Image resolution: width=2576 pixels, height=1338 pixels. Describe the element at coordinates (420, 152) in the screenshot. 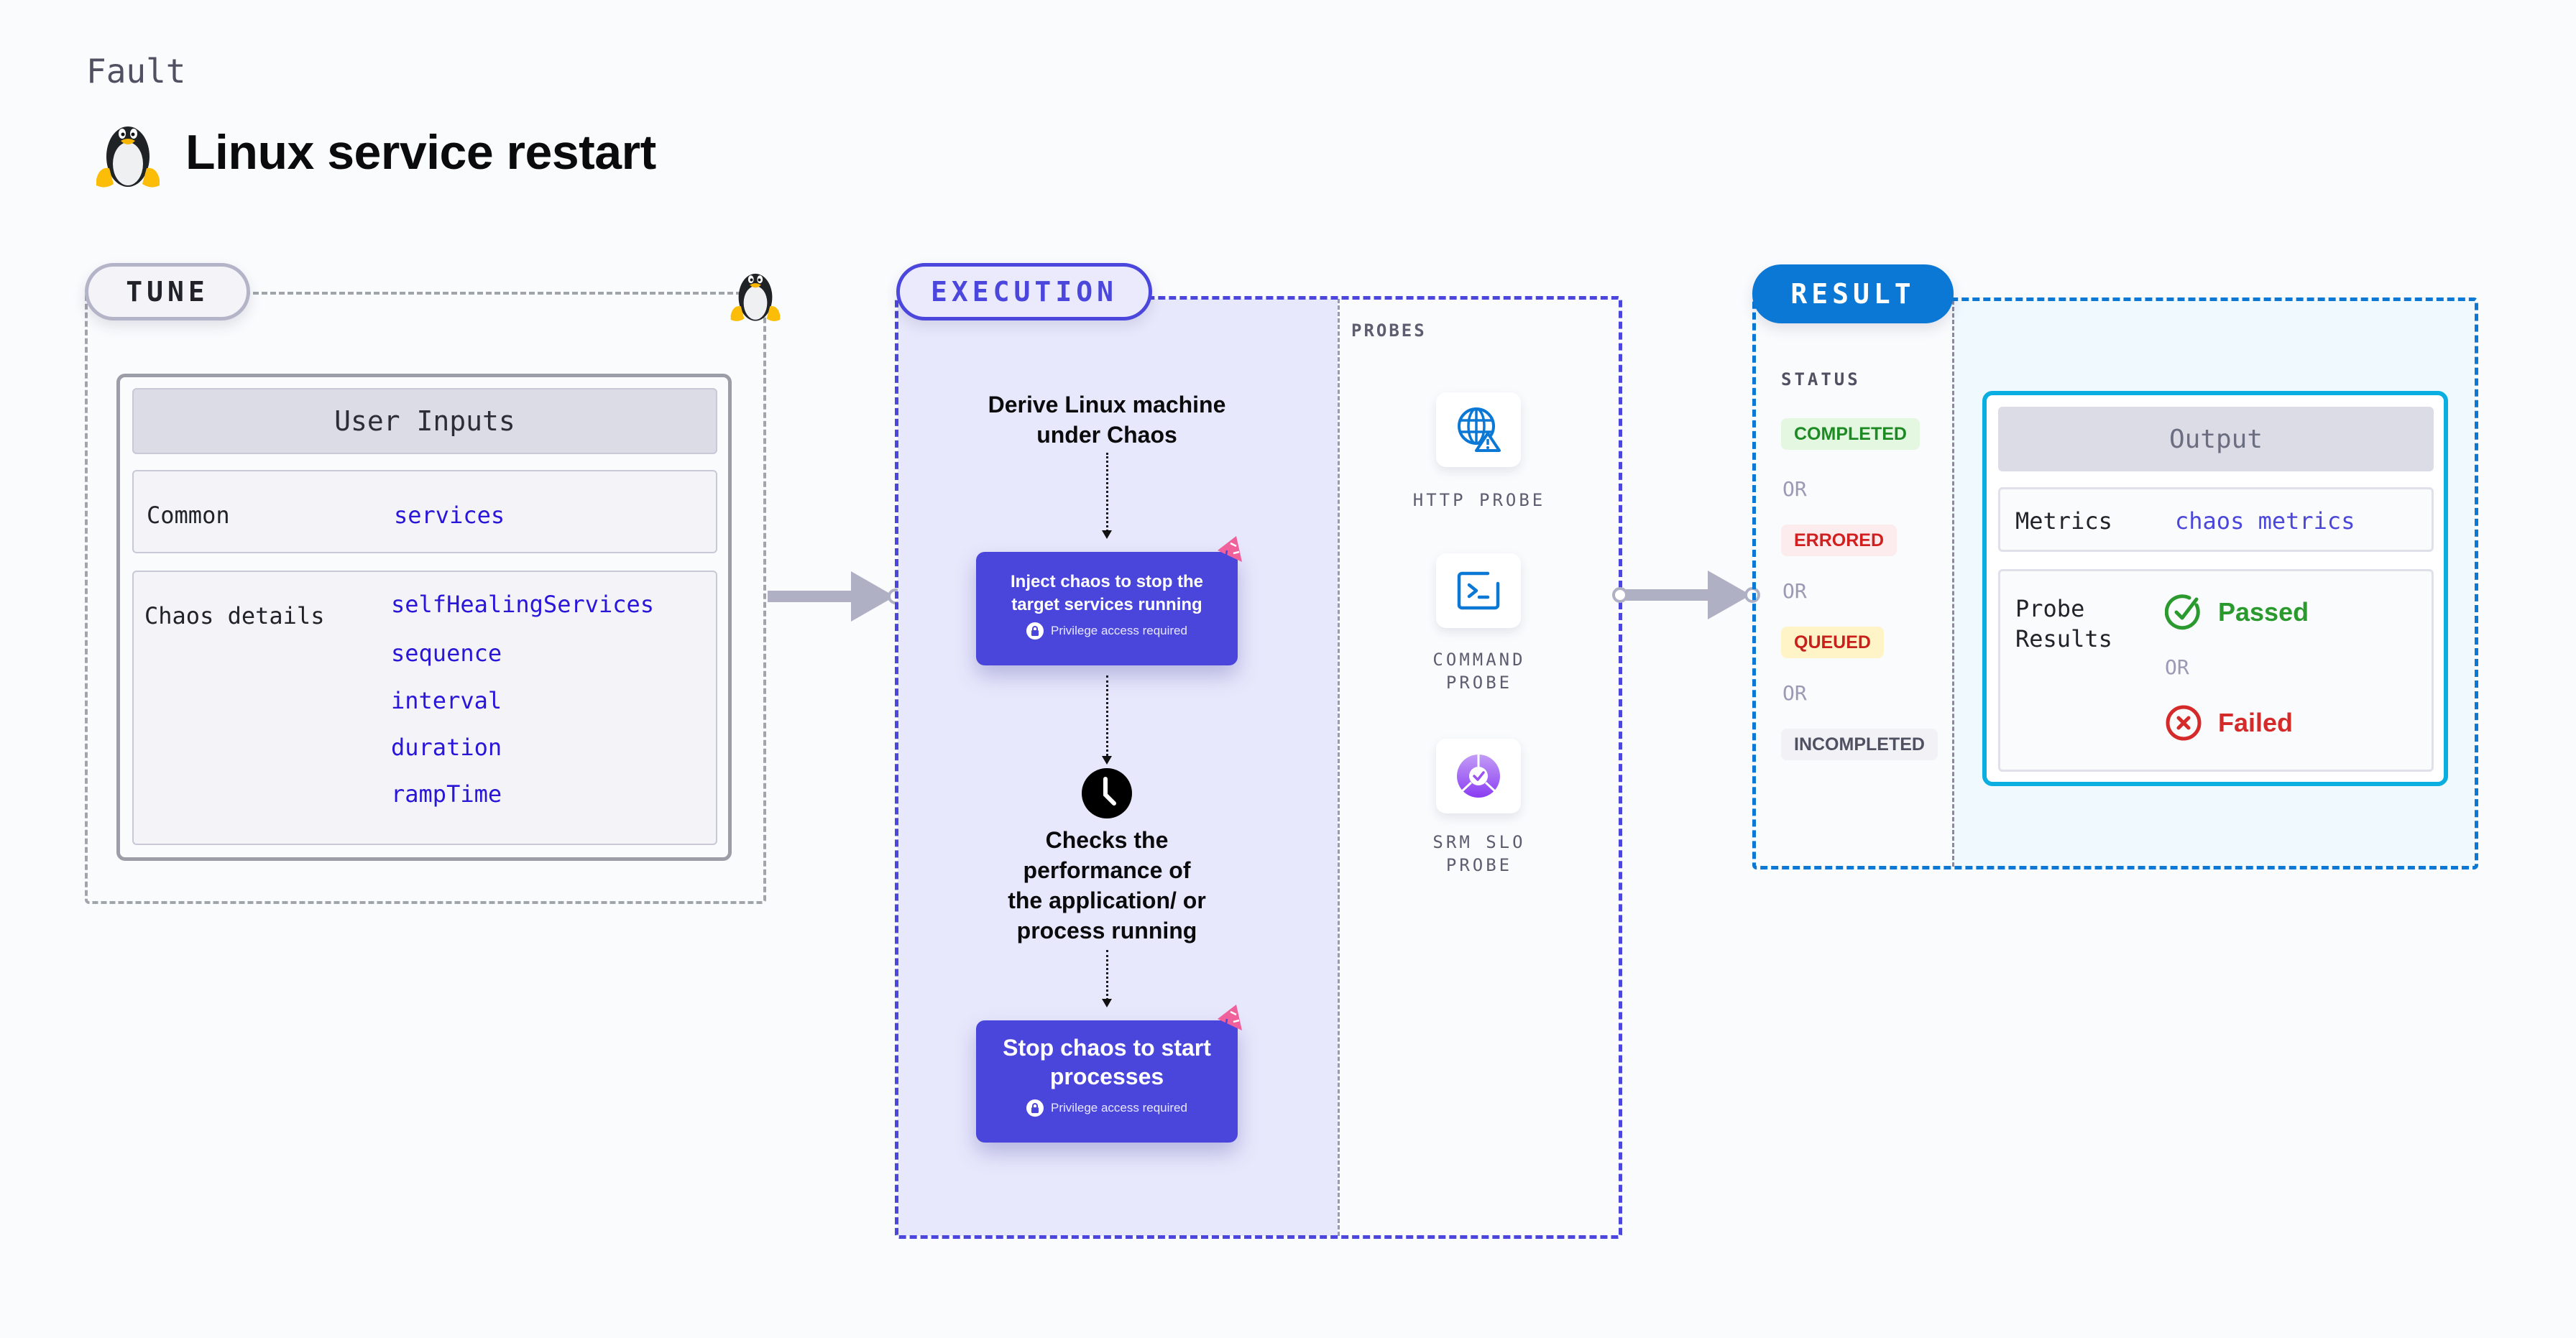

I see `page-title: Linux service restart` at that location.